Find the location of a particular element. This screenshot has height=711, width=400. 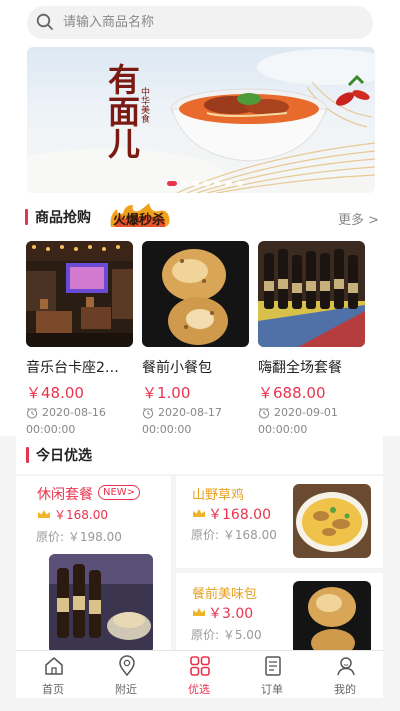

order-document-icon is located at coordinates (273, 666).